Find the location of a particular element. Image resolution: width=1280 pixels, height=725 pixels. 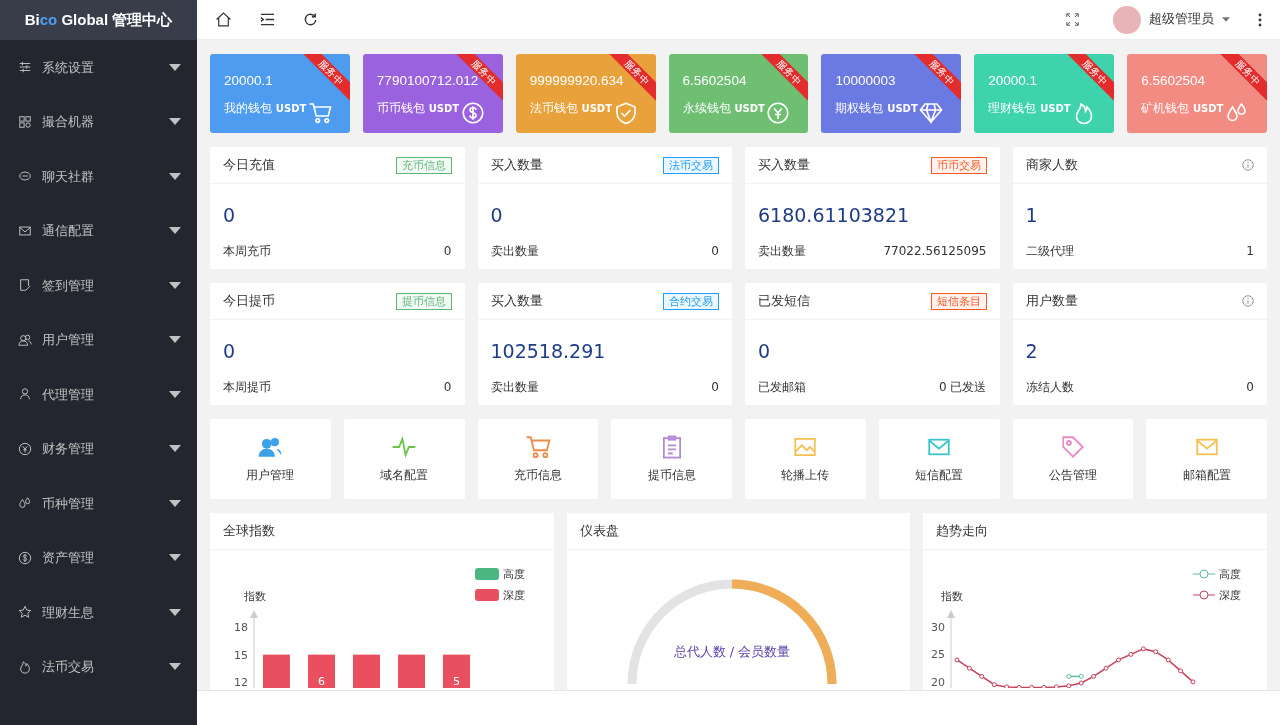

user-icon is located at coordinates (25, 394).